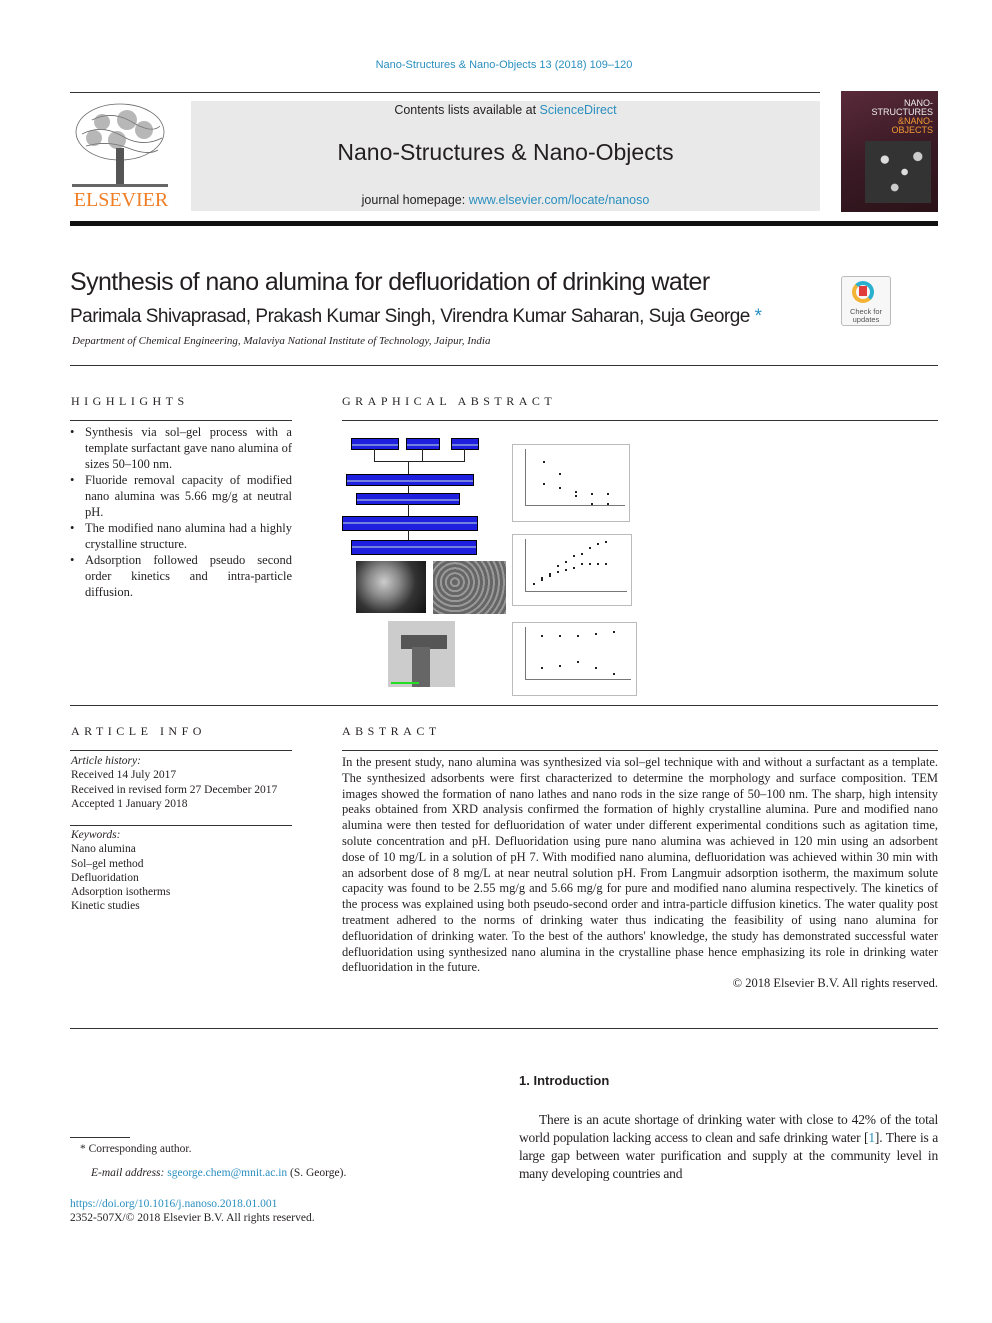 Image resolution: width=992 pixels, height=1323 pixels. Describe the element at coordinates (912, 130) in the screenshot. I see `cover-line: OBJECTS` at that location.